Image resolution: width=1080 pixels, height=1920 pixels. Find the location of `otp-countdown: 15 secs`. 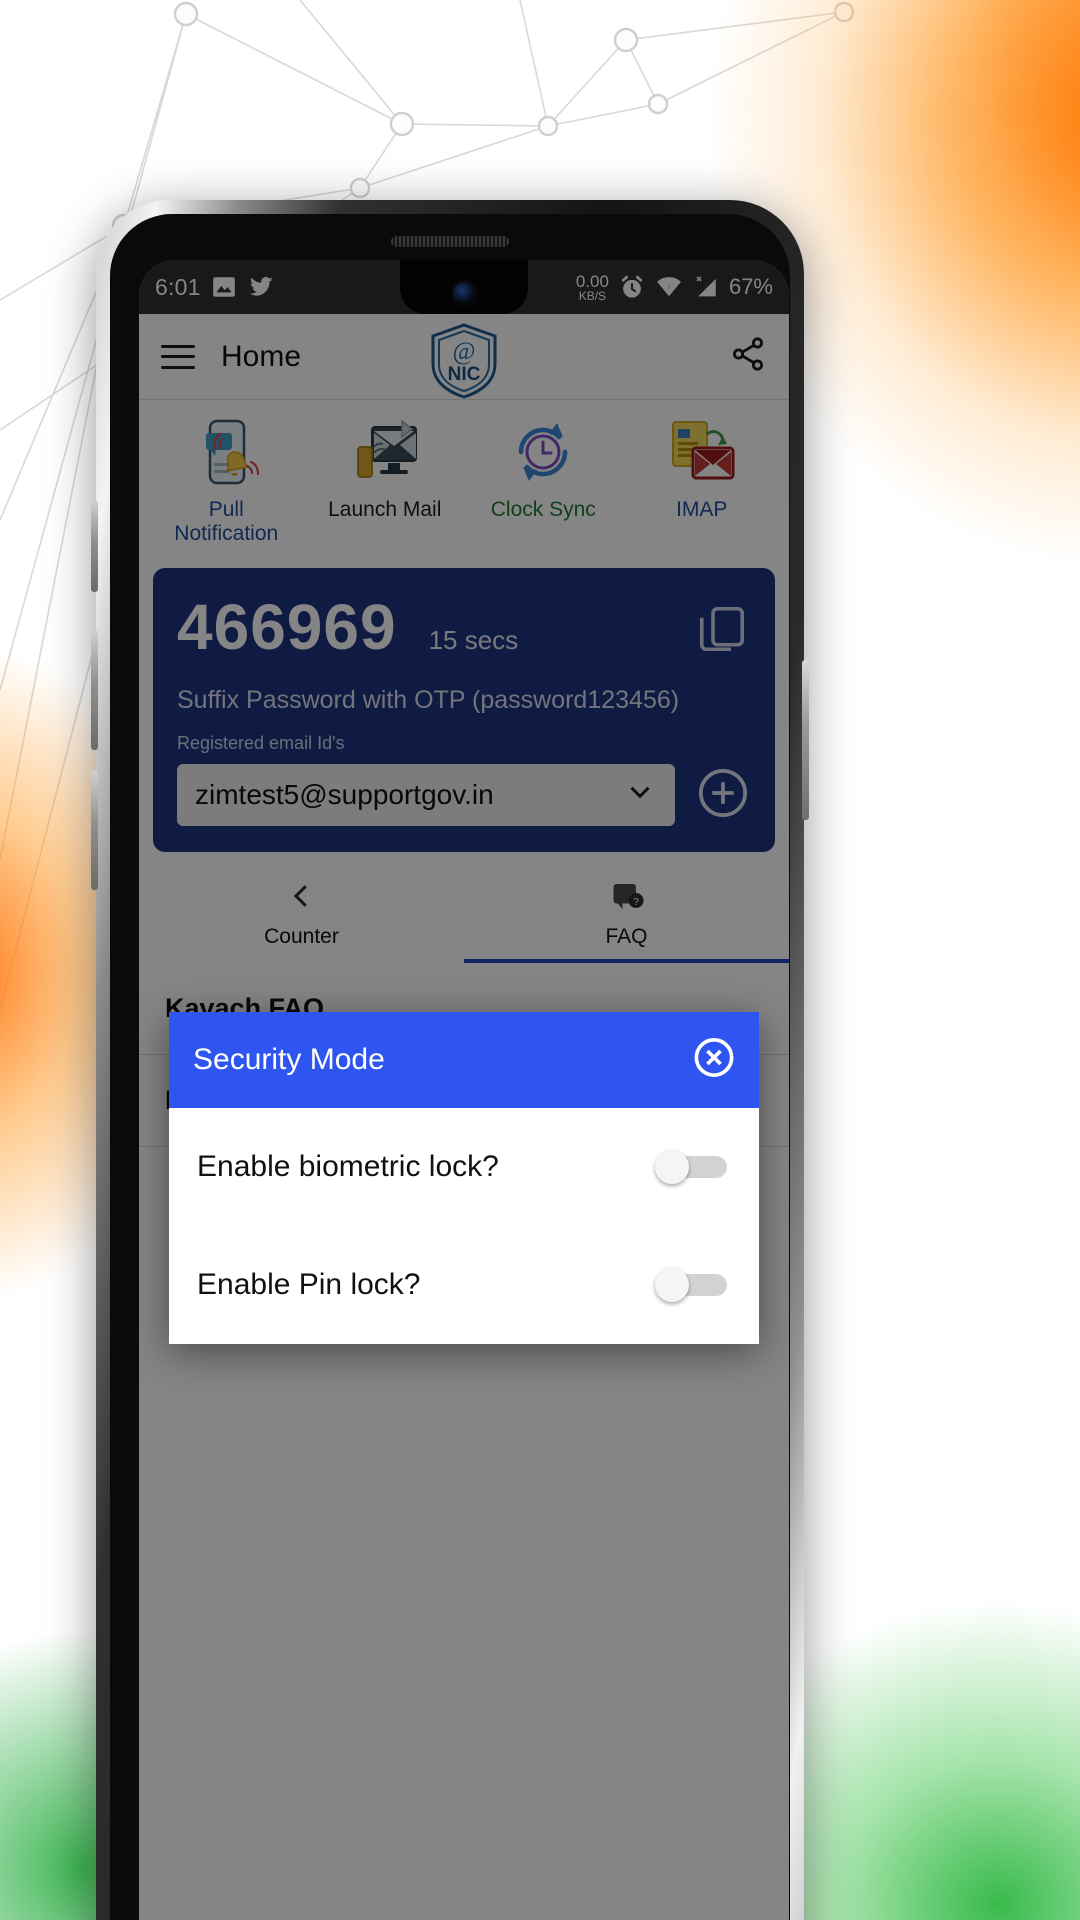

otp-countdown: 15 secs is located at coordinates (473, 640).